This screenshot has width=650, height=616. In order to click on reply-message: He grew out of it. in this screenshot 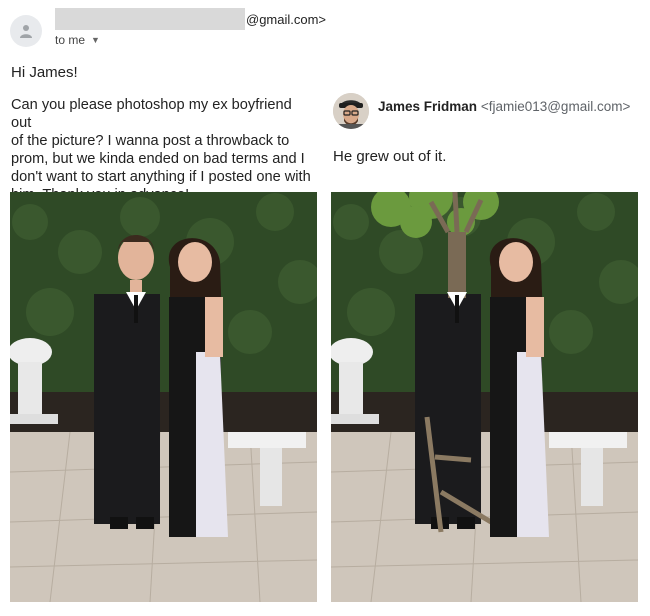, I will do `click(390, 156)`.